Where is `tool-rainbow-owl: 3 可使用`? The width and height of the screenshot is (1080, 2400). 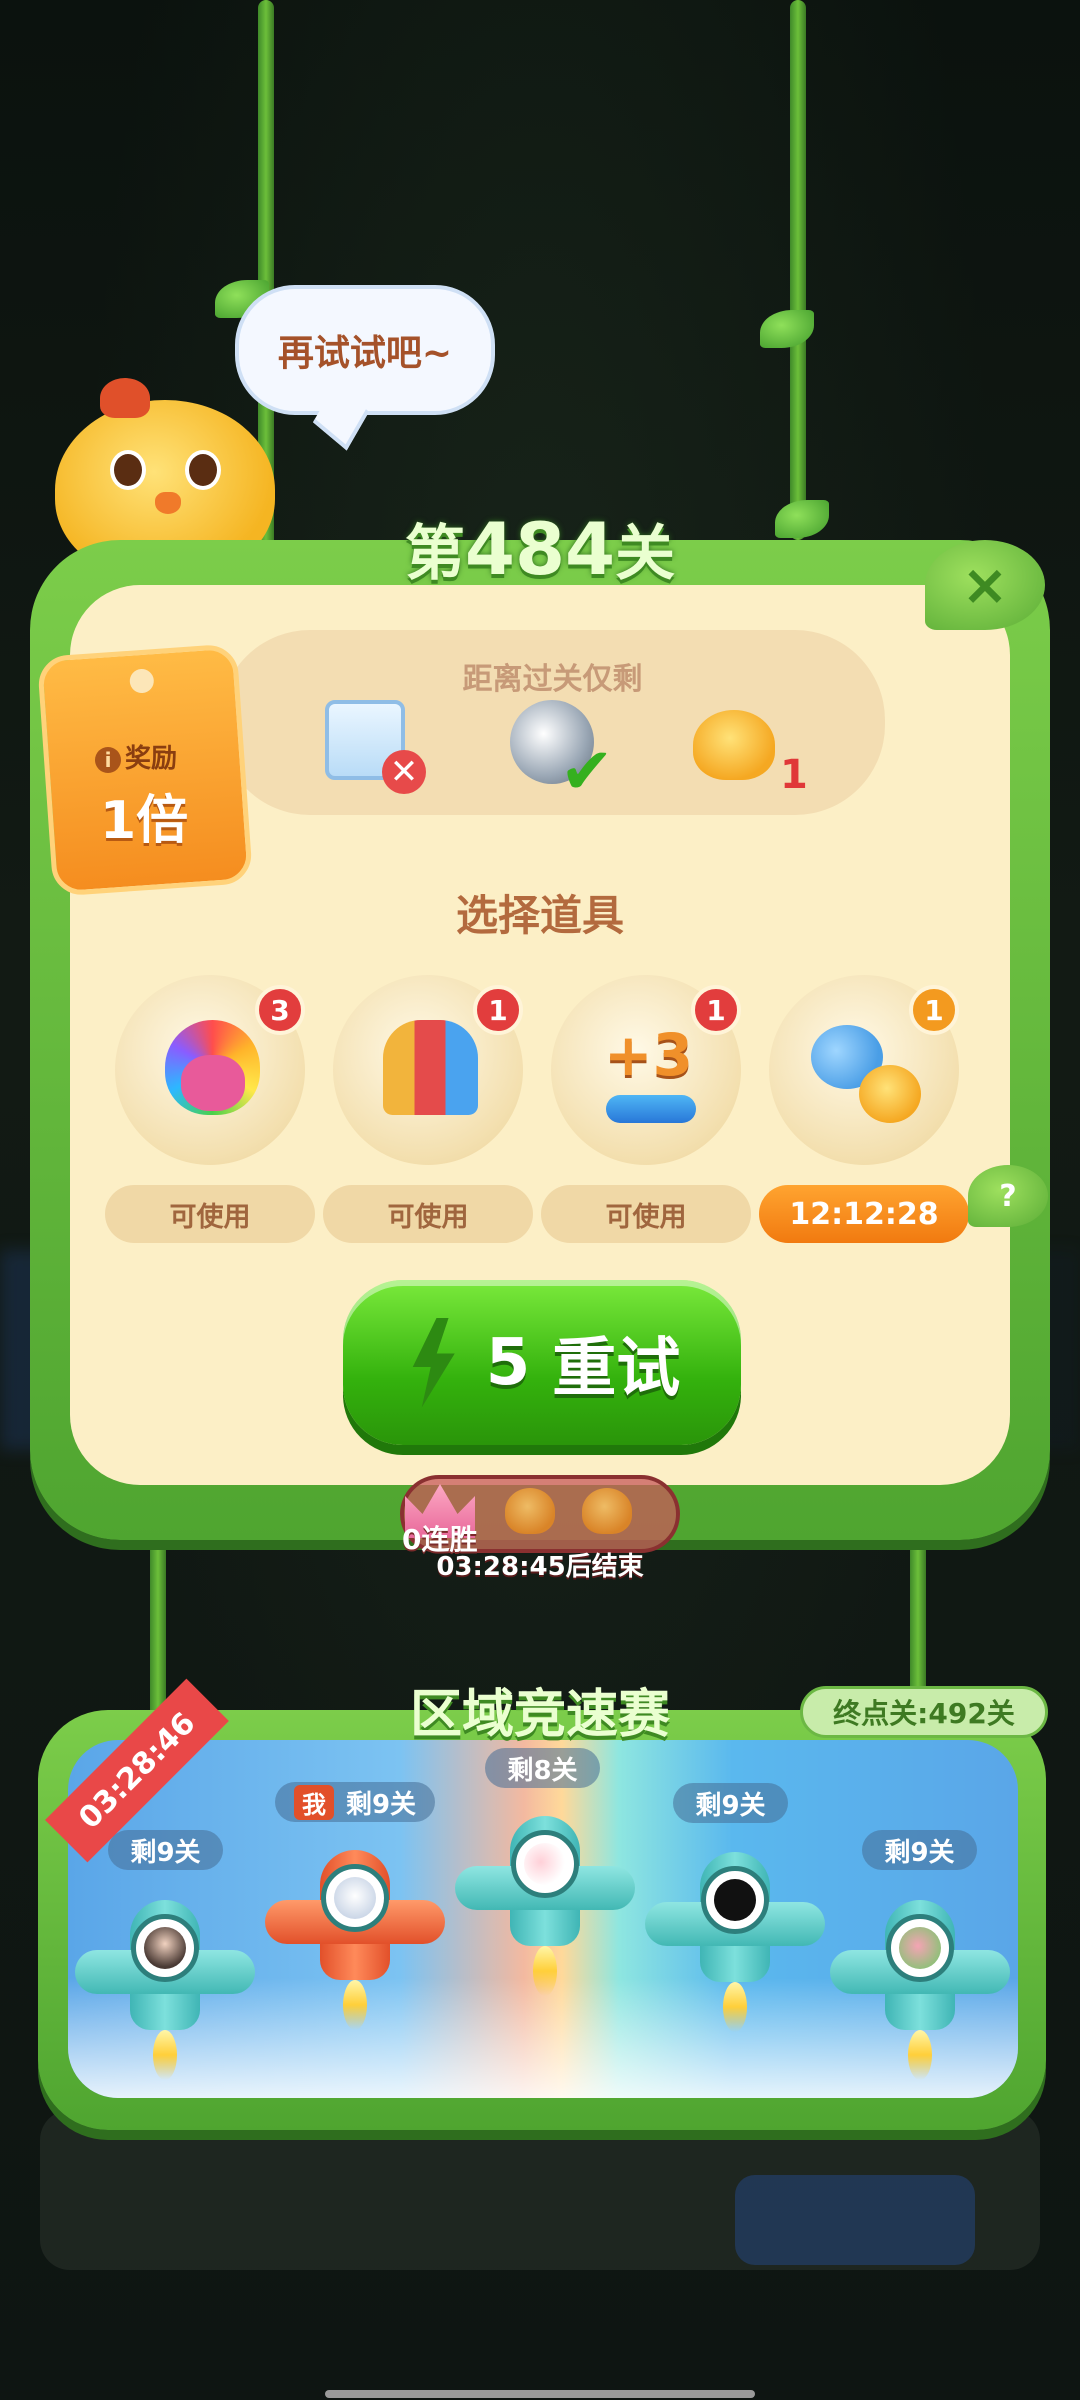 tool-rainbow-owl: 3 可使用 is located at coordinates (210, 1109).